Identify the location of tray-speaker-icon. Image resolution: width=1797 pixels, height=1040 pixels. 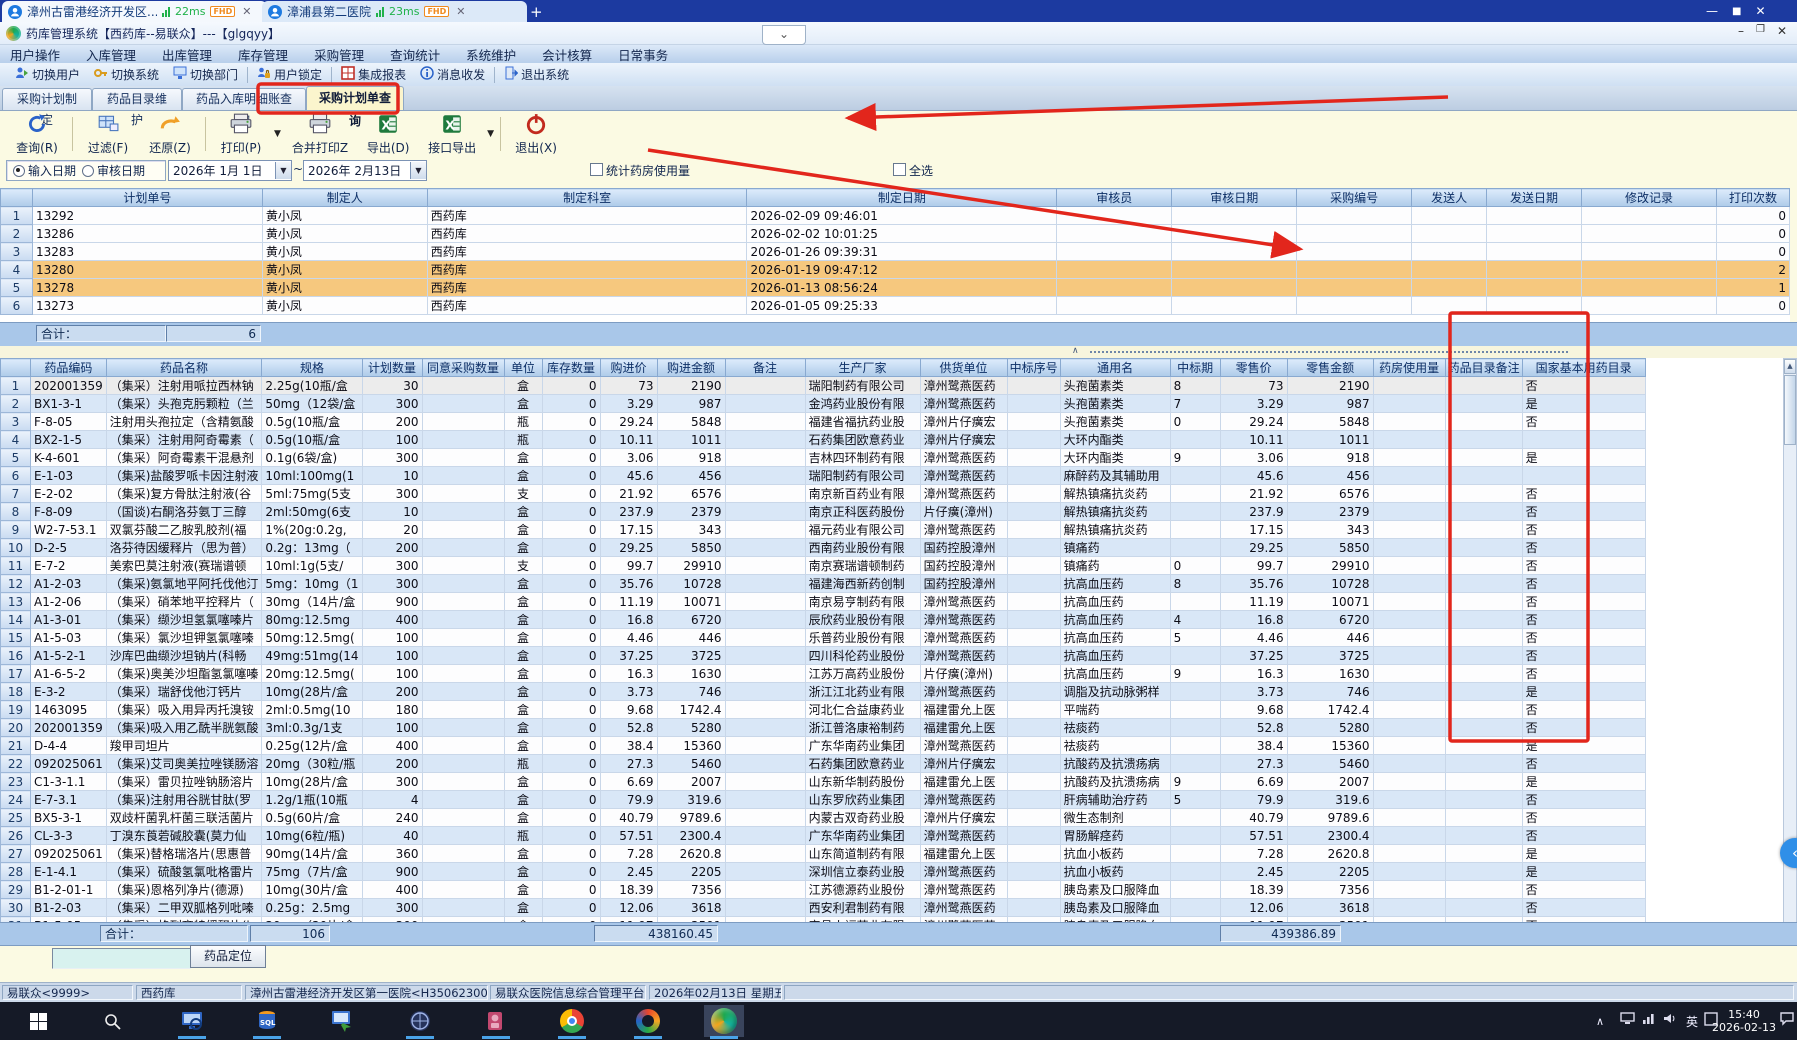
(1670, 1020).